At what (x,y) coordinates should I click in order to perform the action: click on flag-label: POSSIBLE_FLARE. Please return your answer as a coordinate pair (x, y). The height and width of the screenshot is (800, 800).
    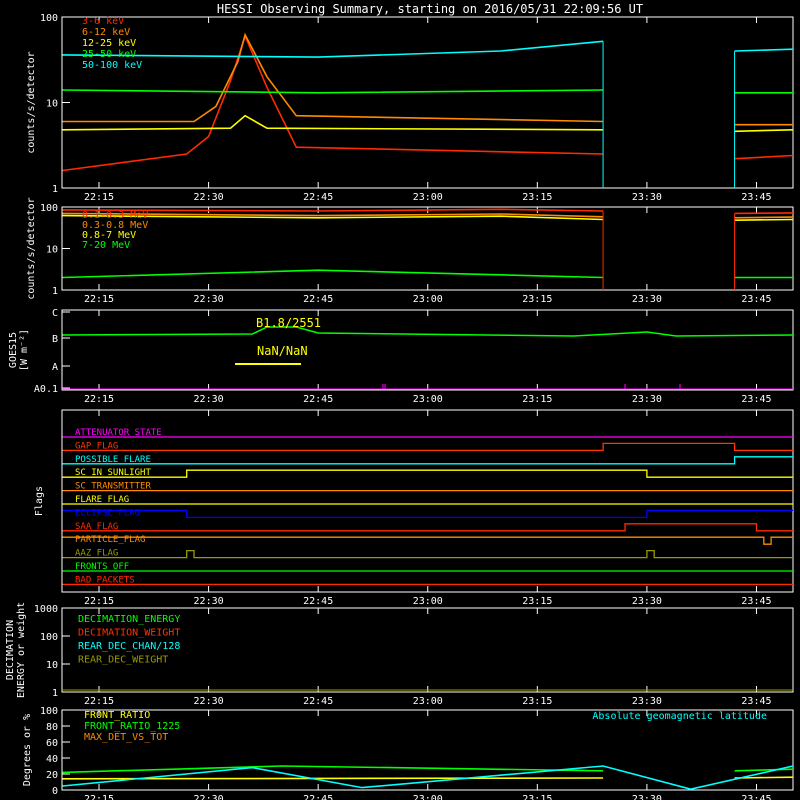
    Looking at the image, I should click on (113, 460).